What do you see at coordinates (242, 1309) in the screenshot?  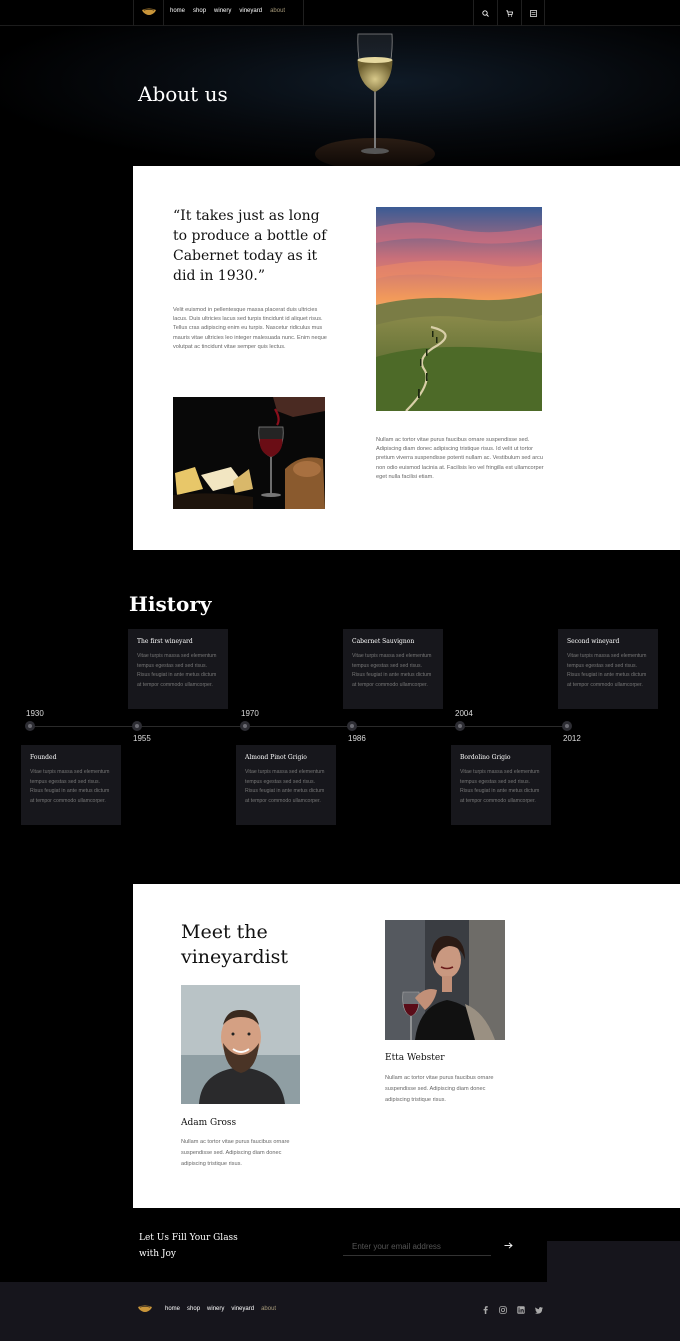 I see `footer-link-vineyard: vineyard` at bounding box center [242, 1309].